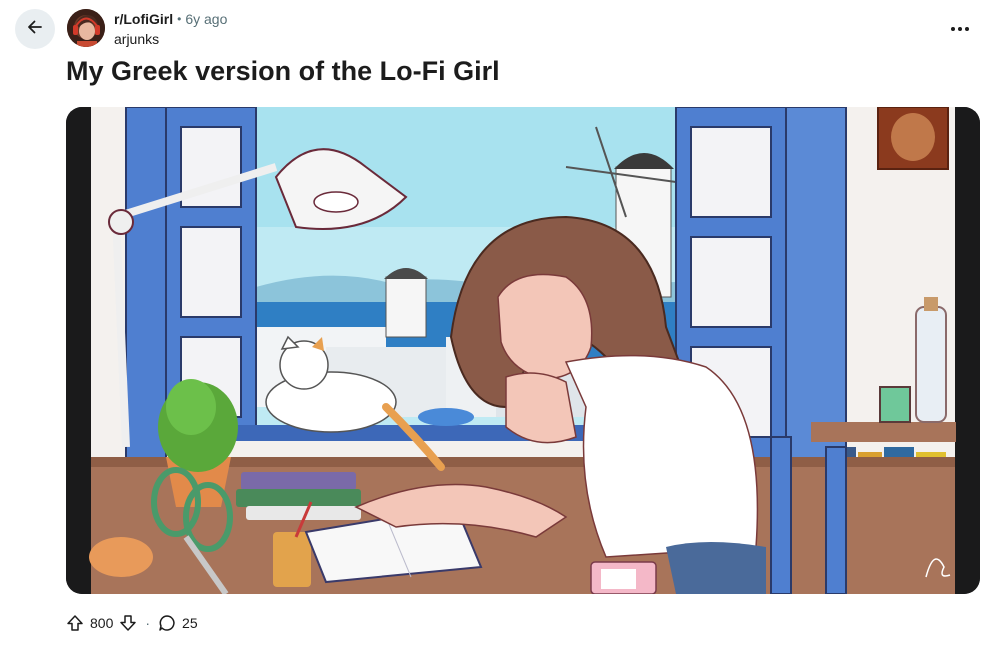 The width and height of the screenshot is (999, 654). What do you see at coordinates (102, 623) in the screenshot?
I see `vote-count: 800` at bounding box center [102, 623].